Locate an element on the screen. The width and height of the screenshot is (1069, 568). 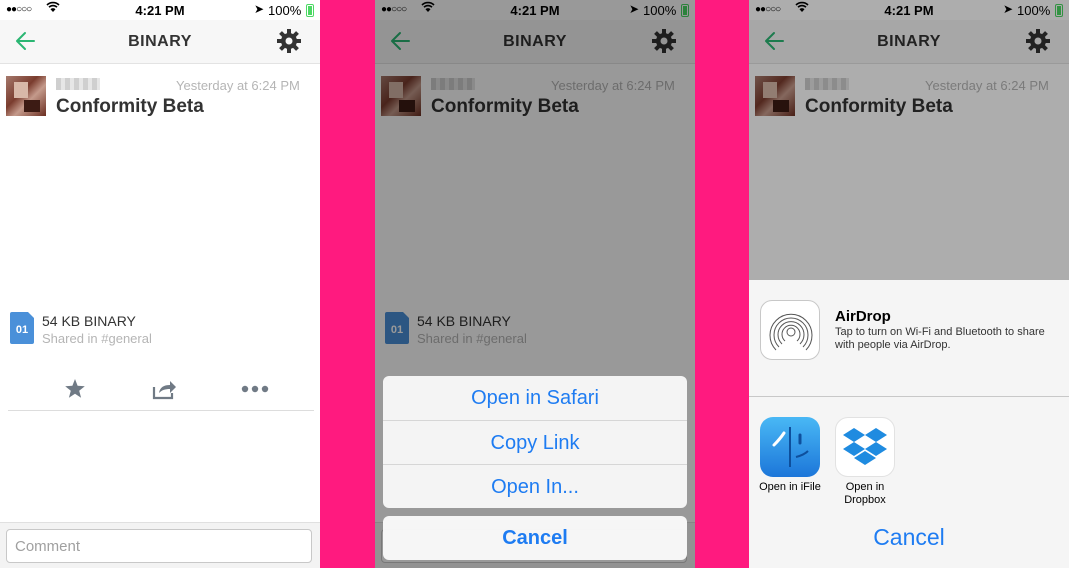
binary-file-icon: 01 is located at coordinates (22, 328).